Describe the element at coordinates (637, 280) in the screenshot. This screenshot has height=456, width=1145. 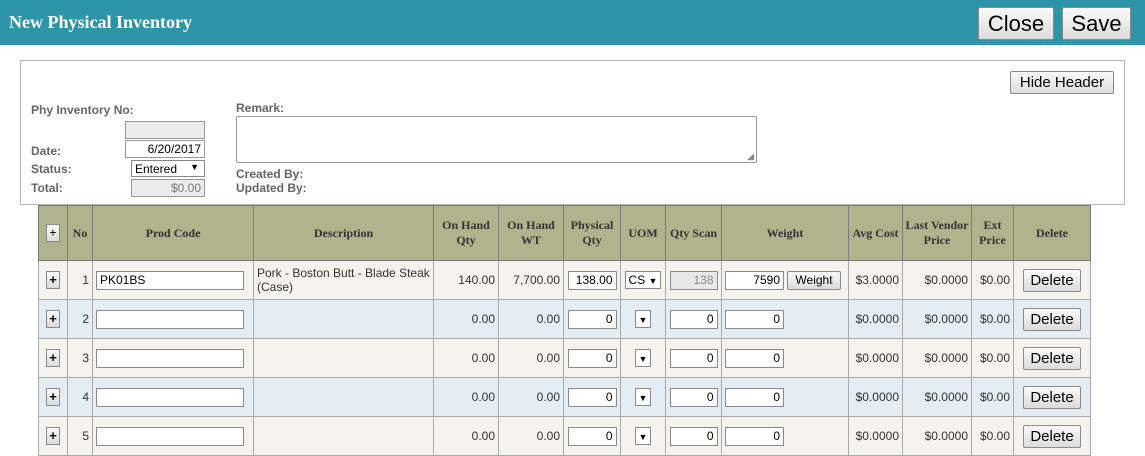
I see `uom-value: CS` at that location.